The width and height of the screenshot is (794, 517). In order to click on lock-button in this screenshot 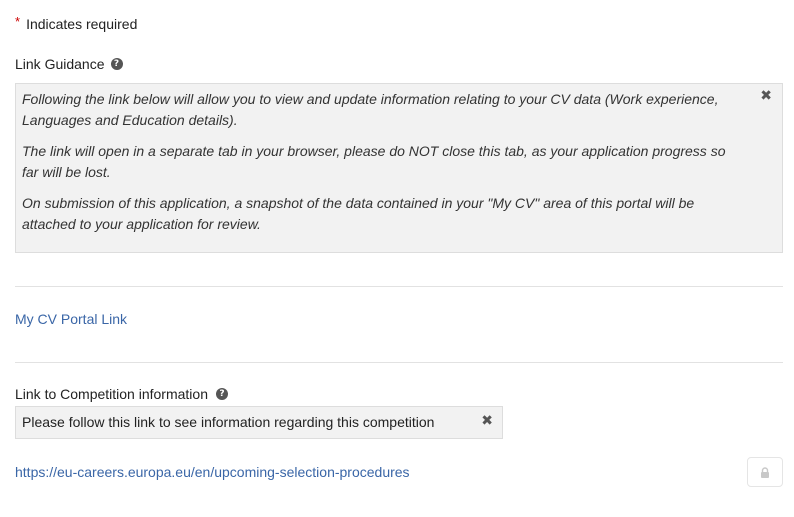, I will do `click(765, 472)`.